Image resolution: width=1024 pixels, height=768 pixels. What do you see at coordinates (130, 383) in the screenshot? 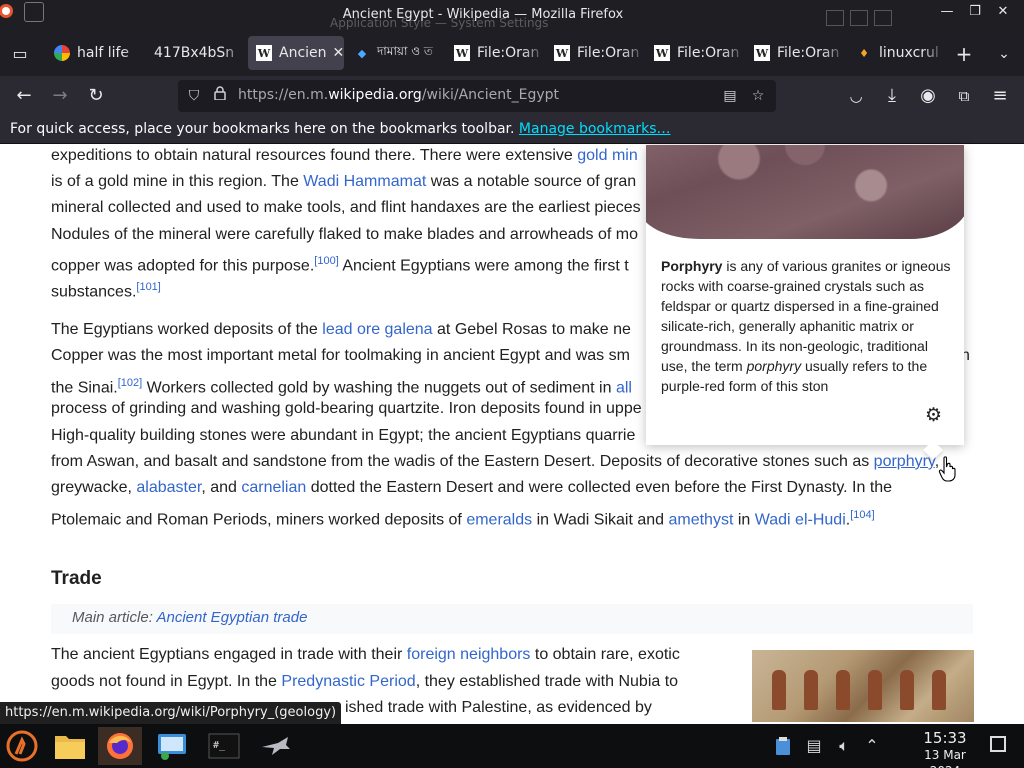
I see `citation-link: [102]` at bounding box center [130, 383].